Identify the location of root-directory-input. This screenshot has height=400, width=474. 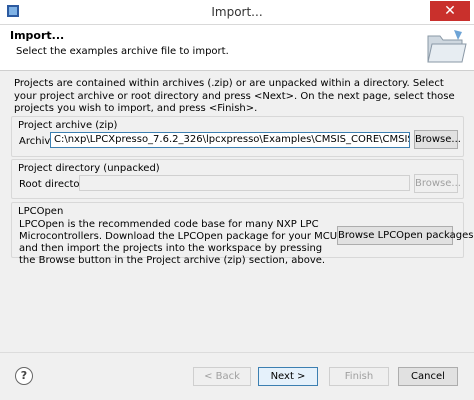
(244, 183).